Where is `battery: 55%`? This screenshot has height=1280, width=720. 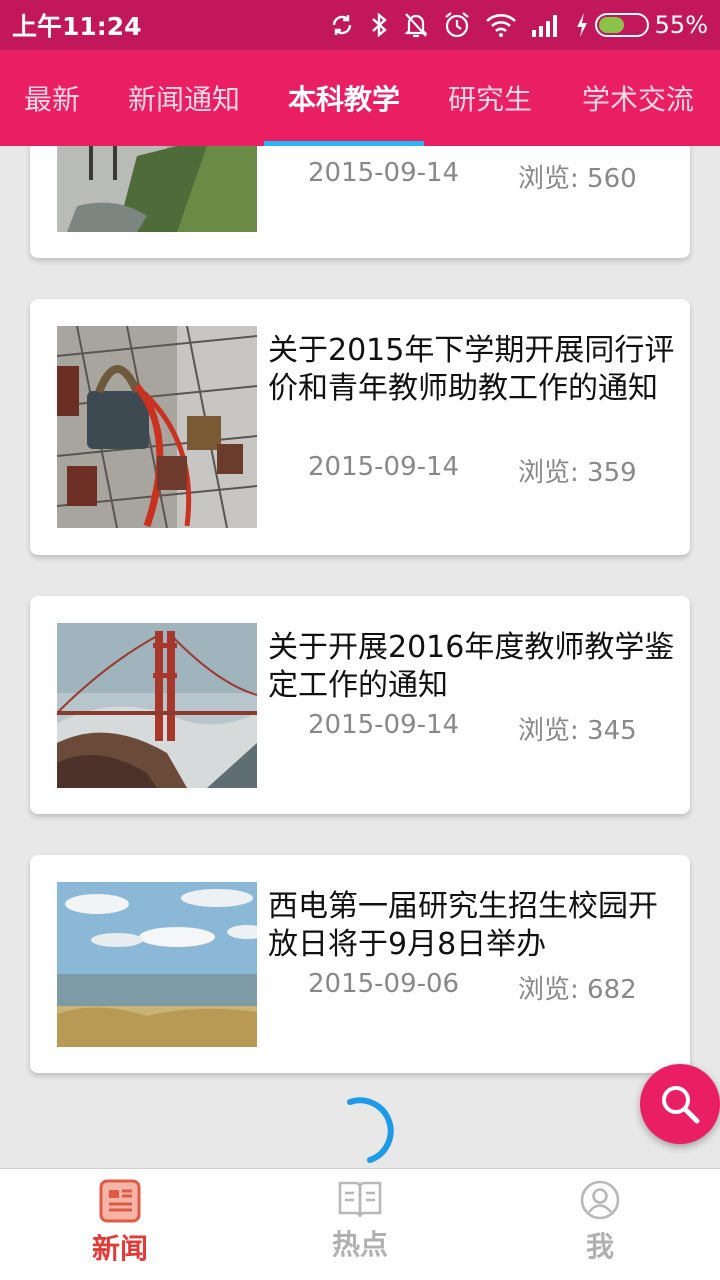 battery: 55% is located at coordinates (641, 25).